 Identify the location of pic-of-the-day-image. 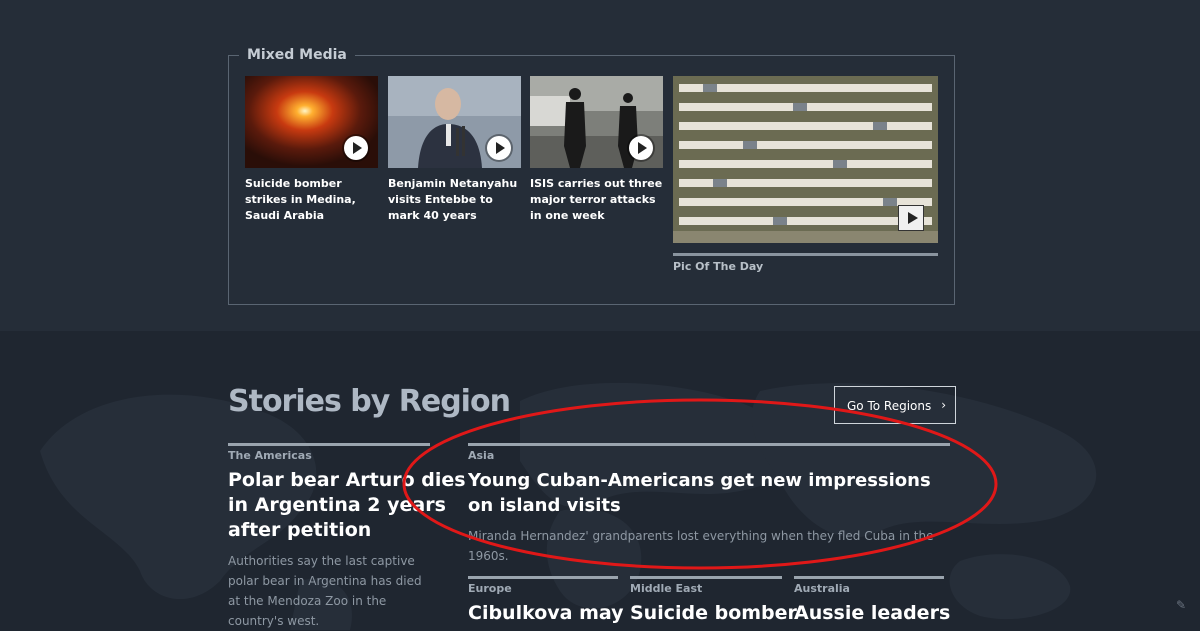
(805, 159).